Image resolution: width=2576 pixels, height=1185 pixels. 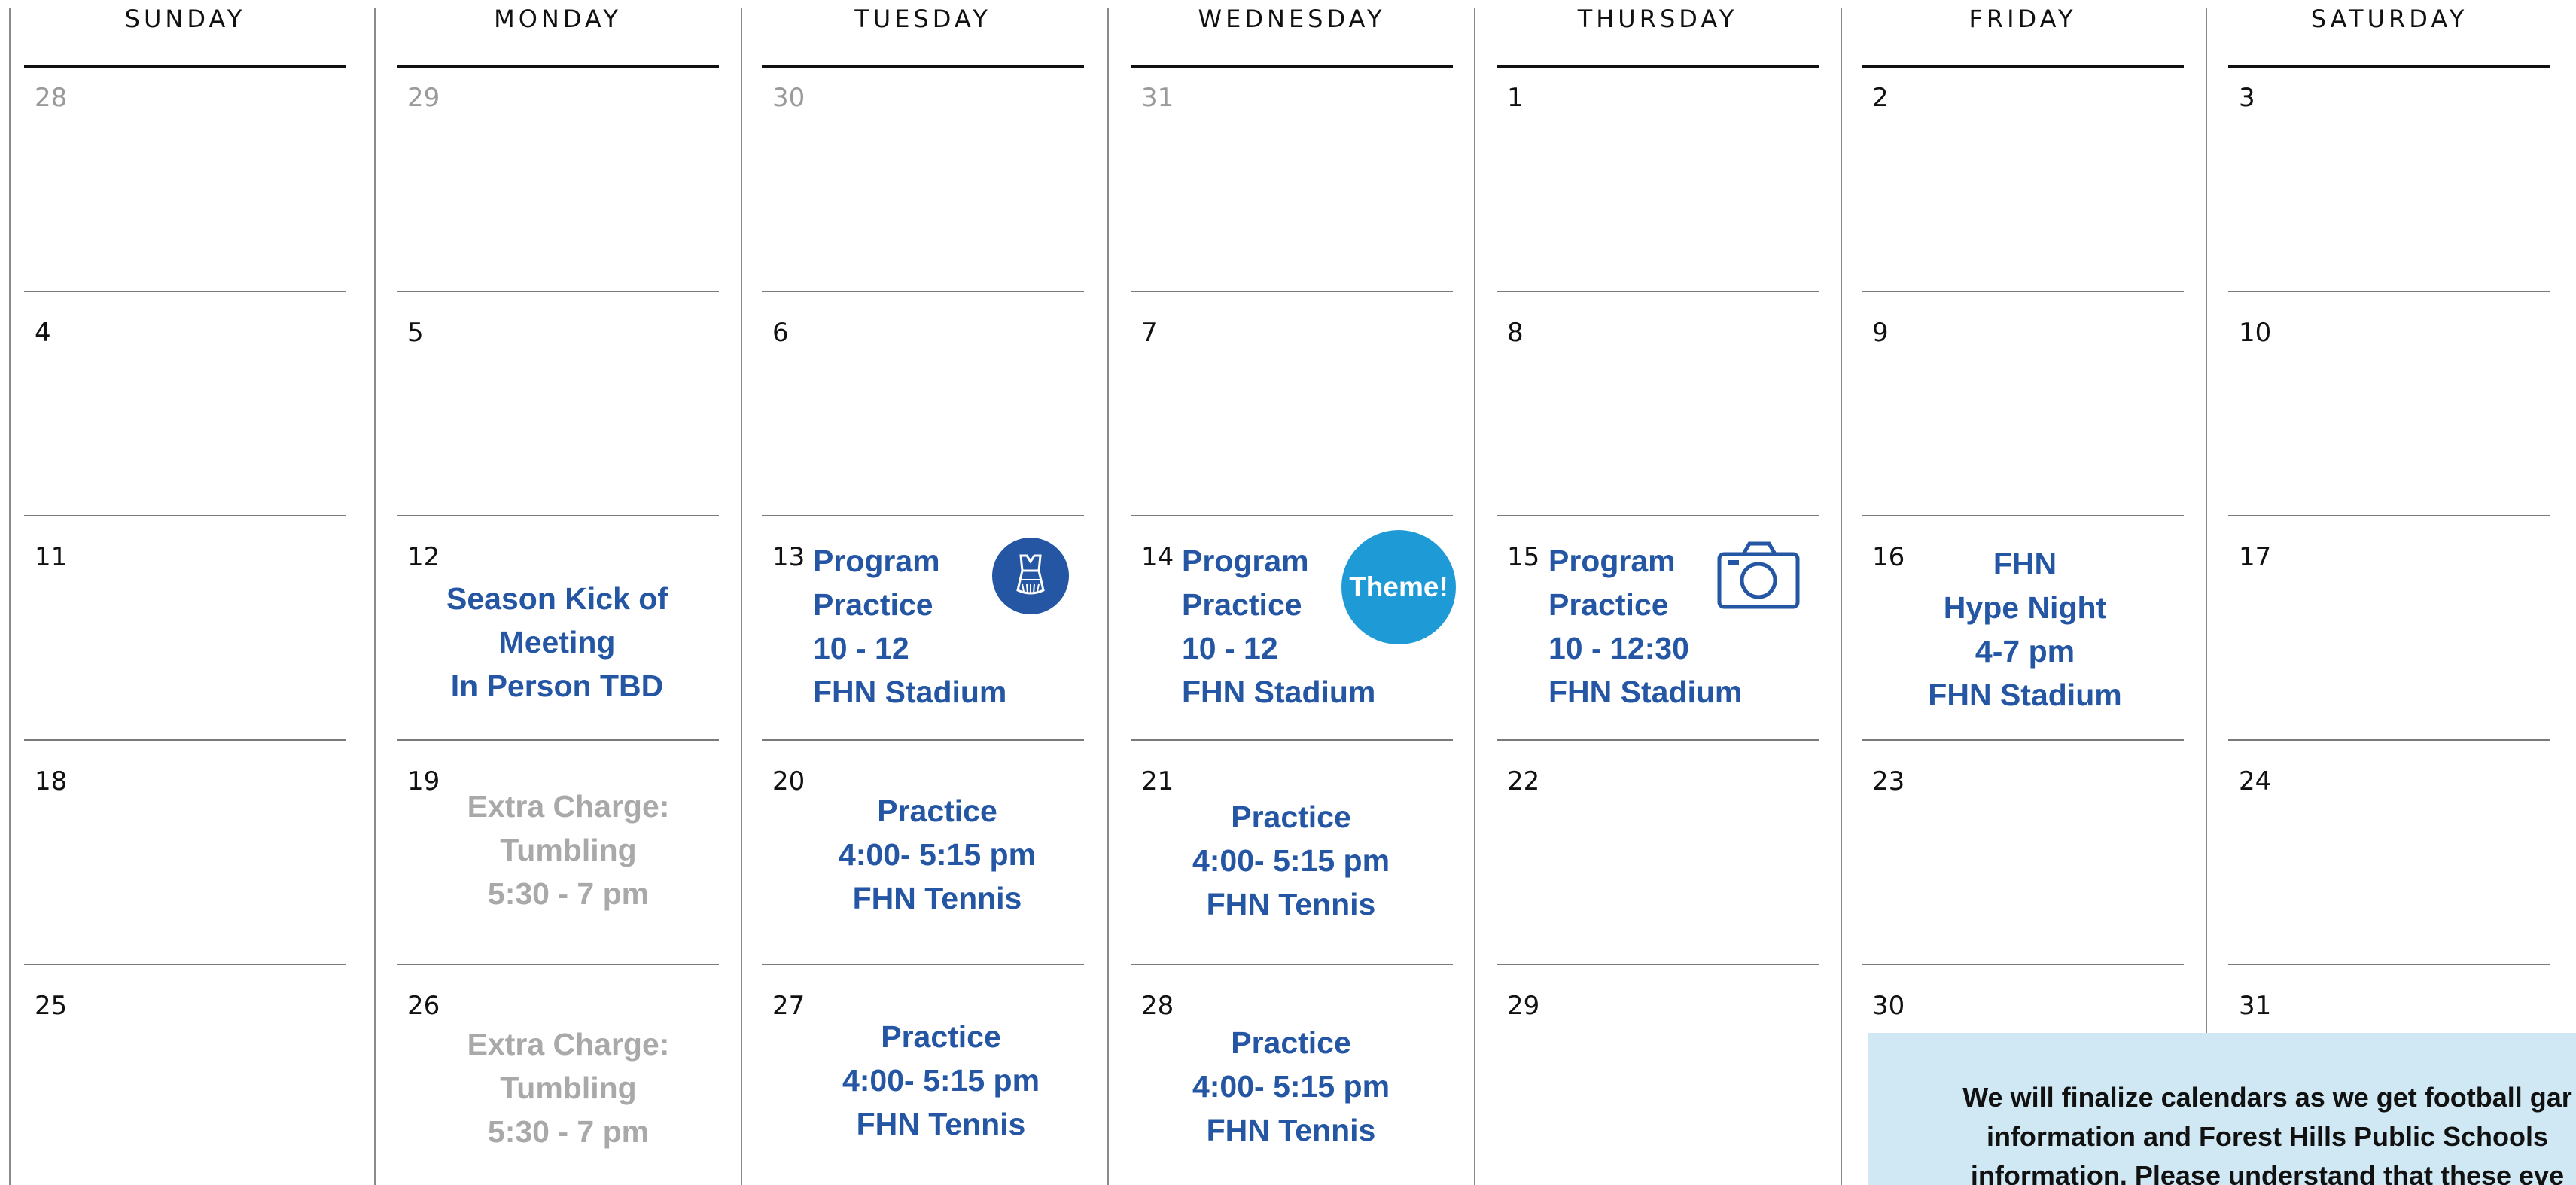 I want to click on cheer-uniform-icon, so click(x=1030, y=576).